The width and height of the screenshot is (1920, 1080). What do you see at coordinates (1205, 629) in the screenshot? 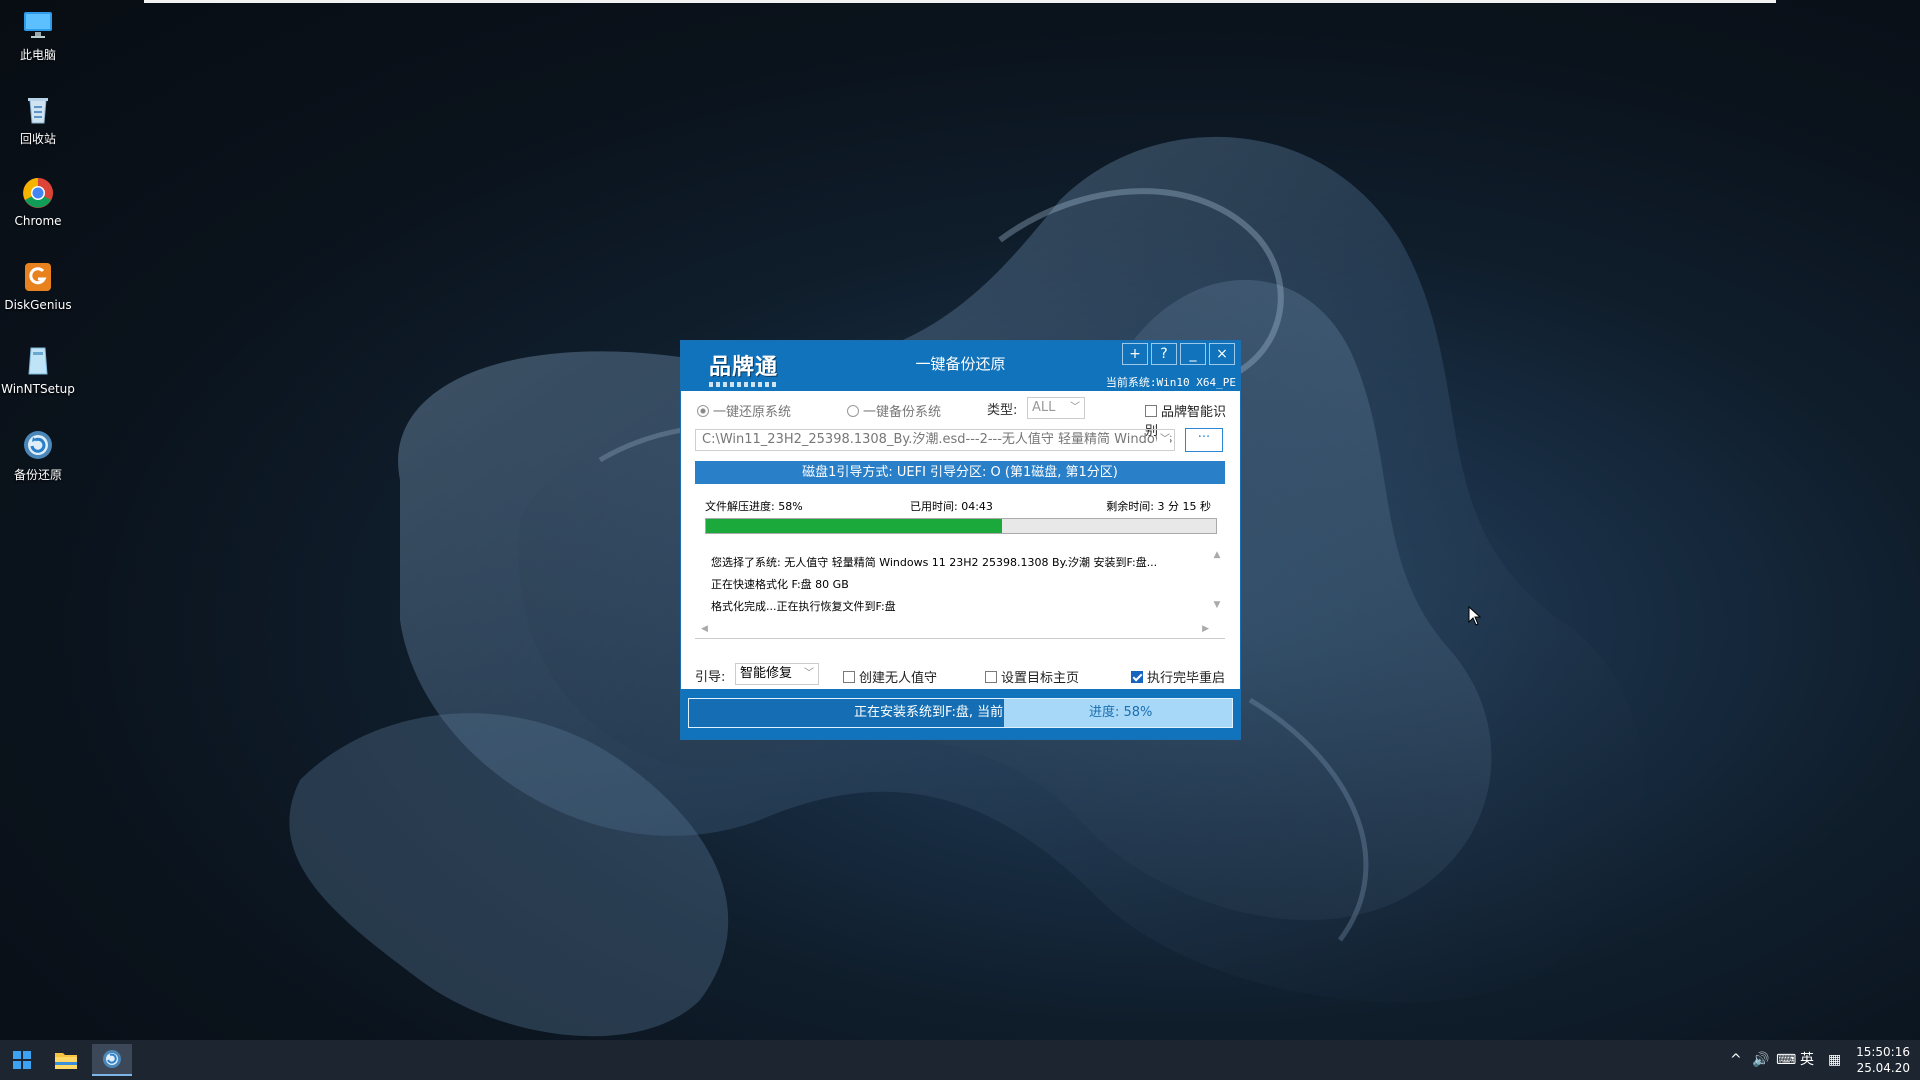
I see `scroll-right-icon: ▶` at bounding box center [1205, 629].